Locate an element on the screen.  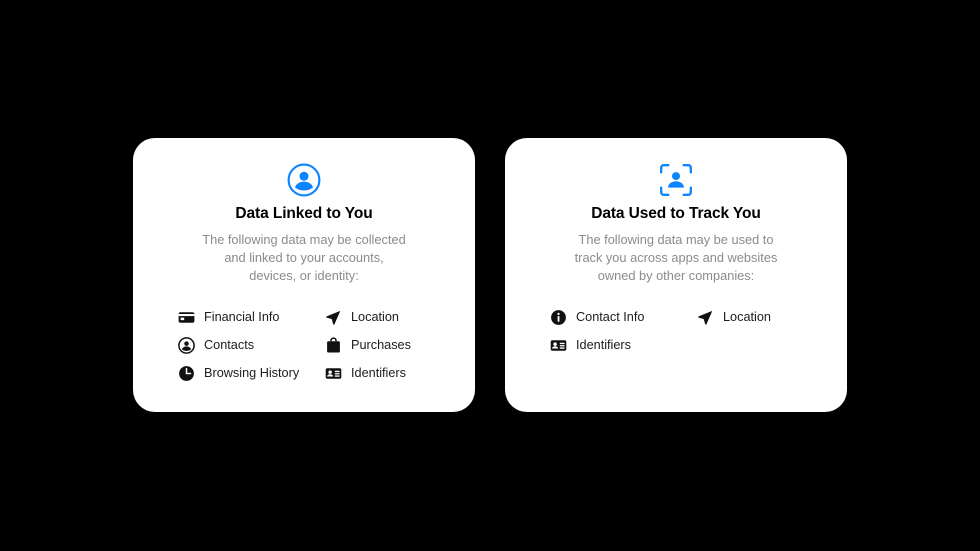
category-label: Contacts is located at coordinates (229, 344).